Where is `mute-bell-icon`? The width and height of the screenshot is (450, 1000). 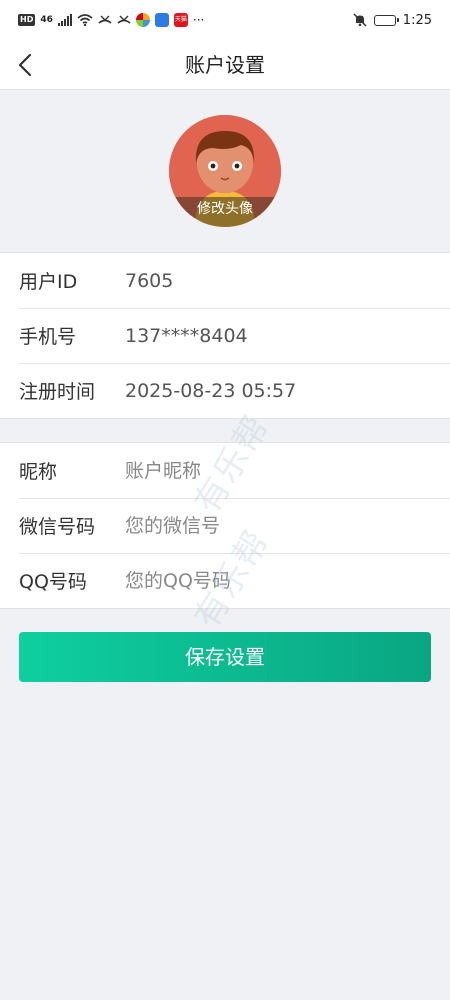
mute-bell-icon is located at coordinates (360, 20).